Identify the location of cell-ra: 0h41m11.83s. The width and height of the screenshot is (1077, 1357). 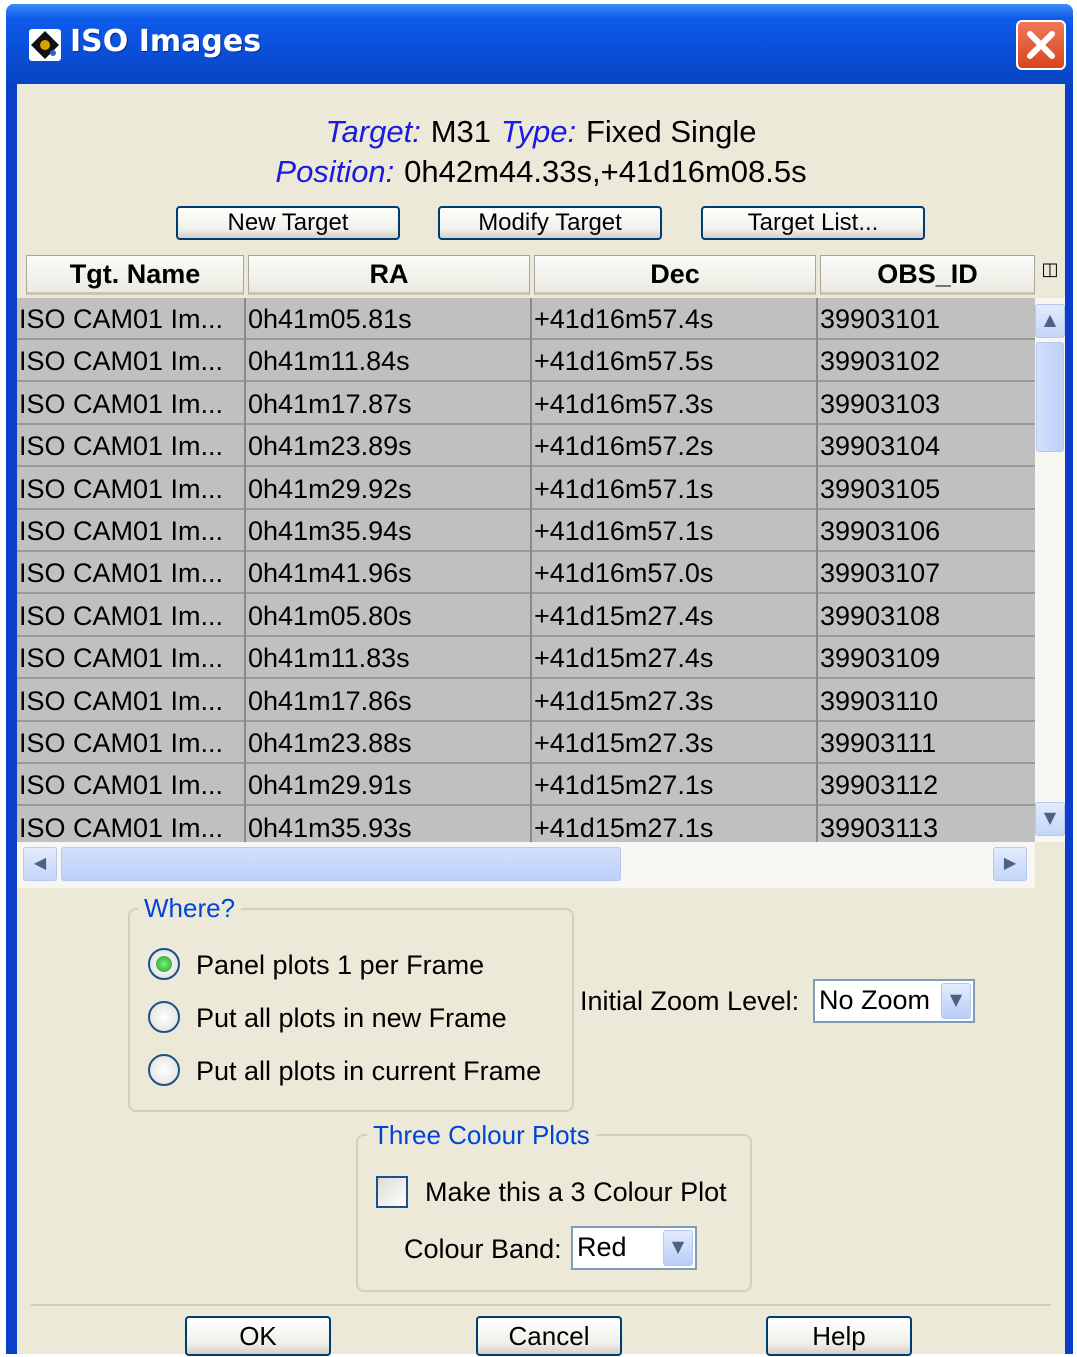
(329, 658).